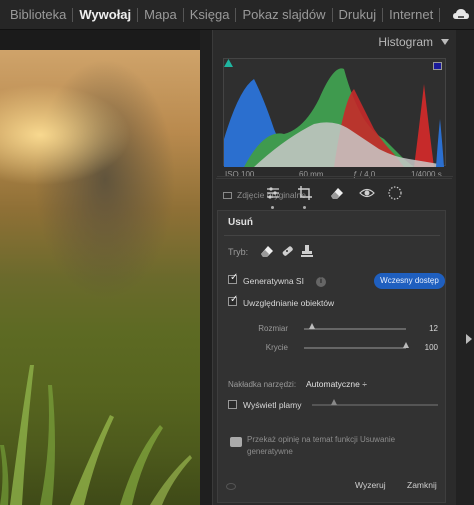 The width and height of the screenshot is (474, 505). Describe the element at coordinates (276, 347) in the screenshot. I see `opacity-label: Krycie` at that location.